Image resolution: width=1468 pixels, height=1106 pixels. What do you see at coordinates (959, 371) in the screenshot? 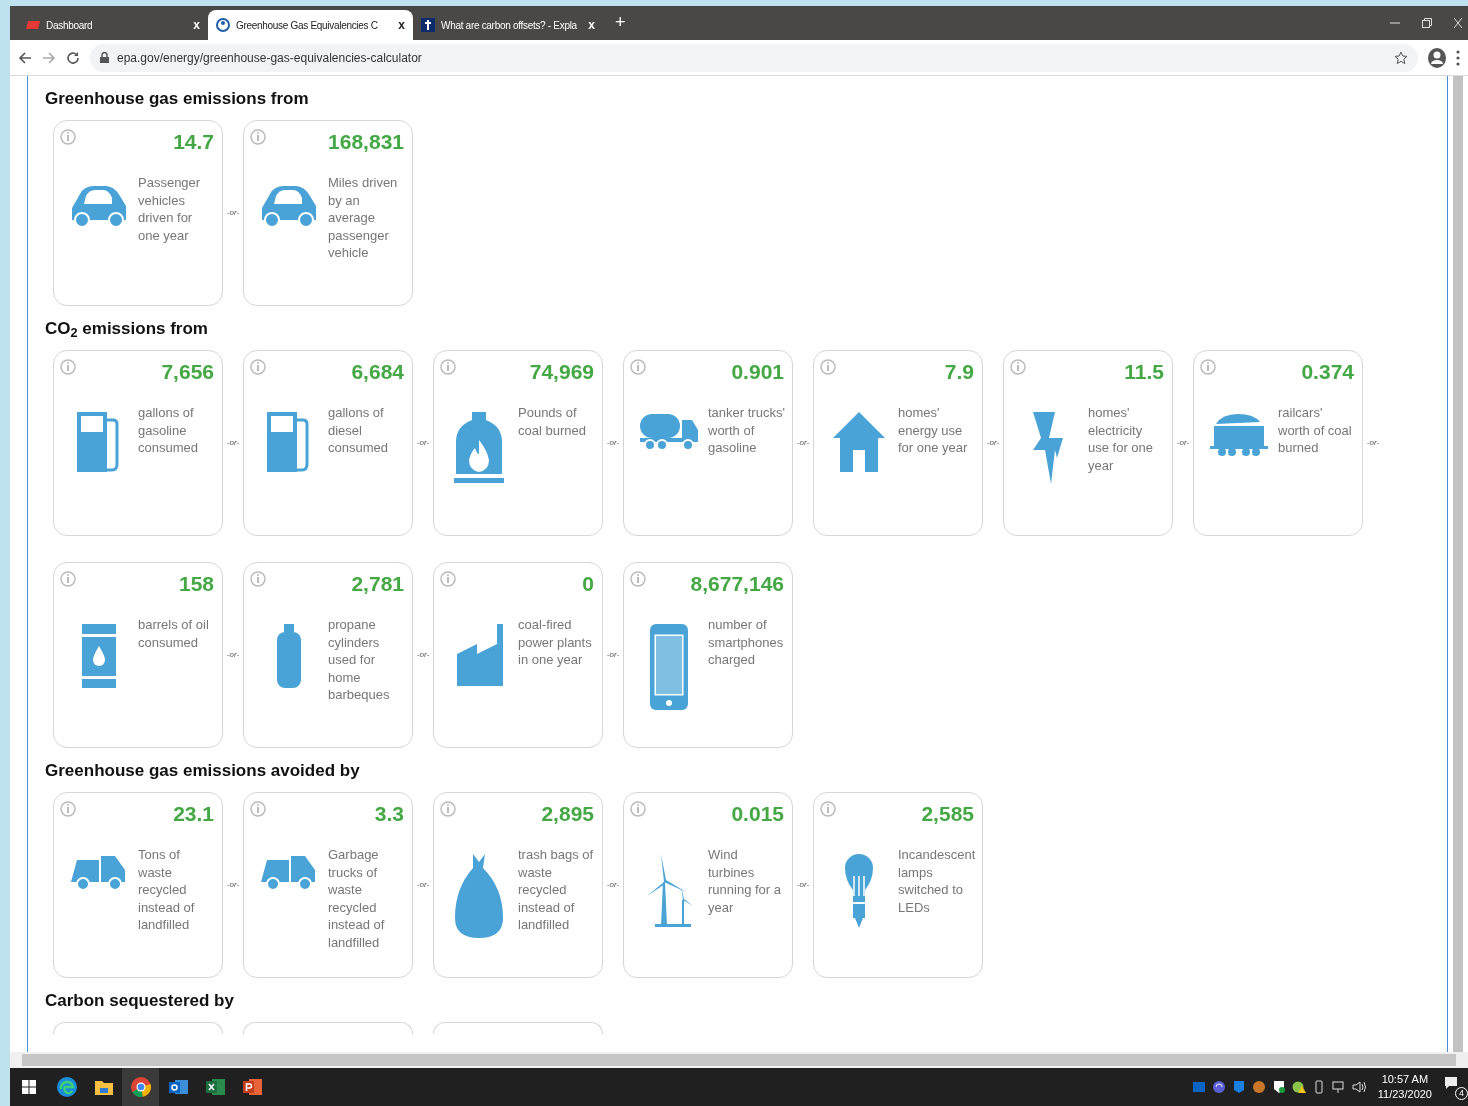
I see `equivalency-value: 7.9` at bounding box center [959, 371].